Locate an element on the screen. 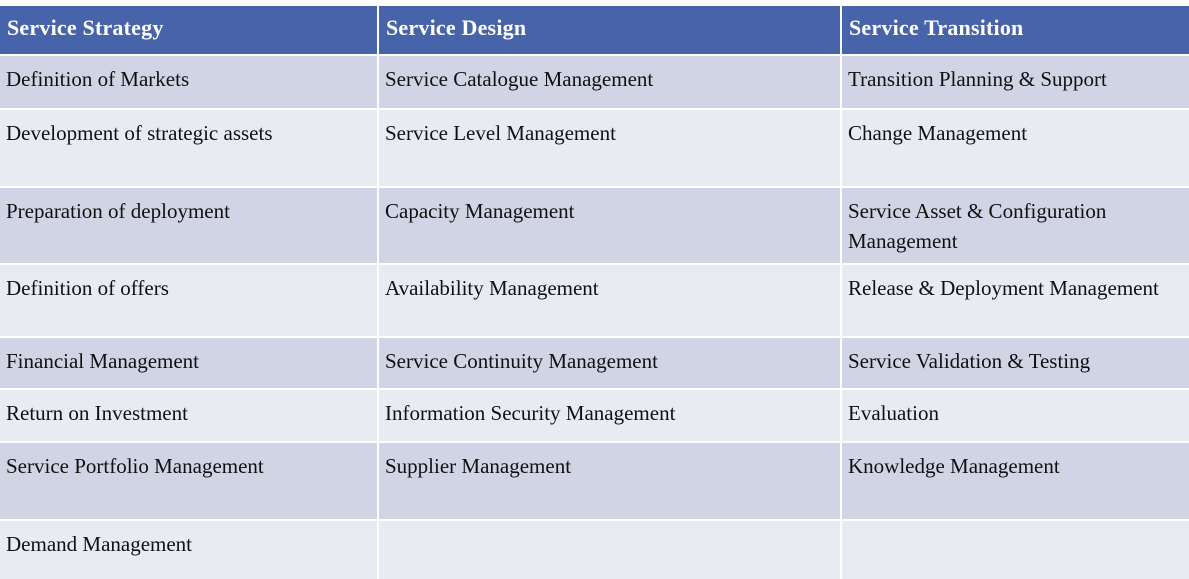 This screenshot has width=1189, height=579. table-cell: Return on Investment is located at coordinates (189, 416).